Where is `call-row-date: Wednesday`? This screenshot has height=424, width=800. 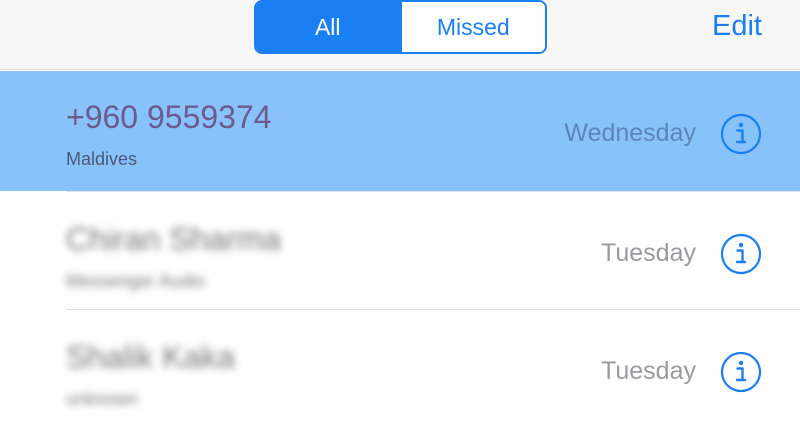
call-row-date: Wednesday is located at coordinates (630, 133).